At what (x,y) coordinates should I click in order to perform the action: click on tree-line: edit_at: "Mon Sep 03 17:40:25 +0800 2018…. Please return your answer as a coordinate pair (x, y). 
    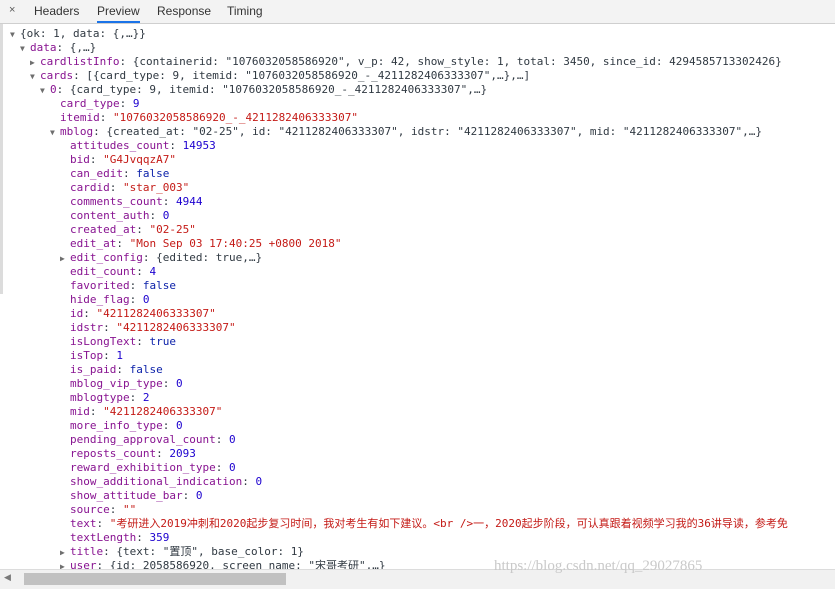
    Looking at the image, I should click on (201, 244).